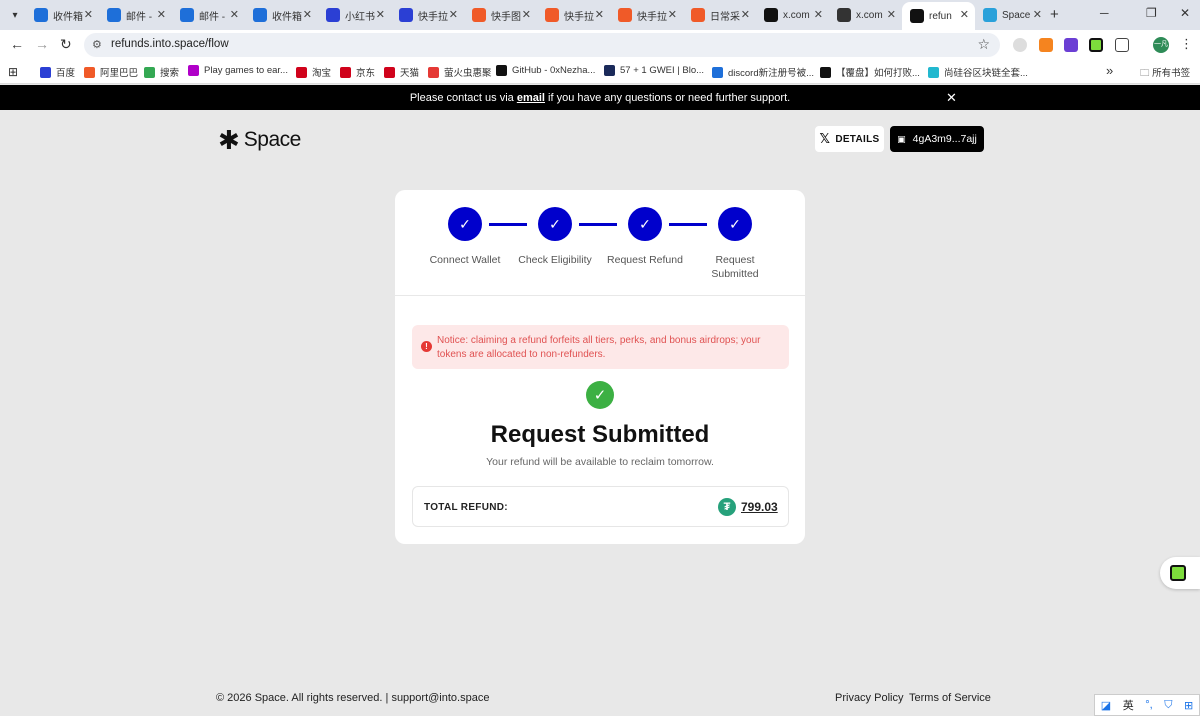 The width and height of the screenshot is (1200, 716). What do you see at coordinates (259, 140) in the screenshot?
I see `space-logo: ✱ Space` at bounding box center [259, 140].